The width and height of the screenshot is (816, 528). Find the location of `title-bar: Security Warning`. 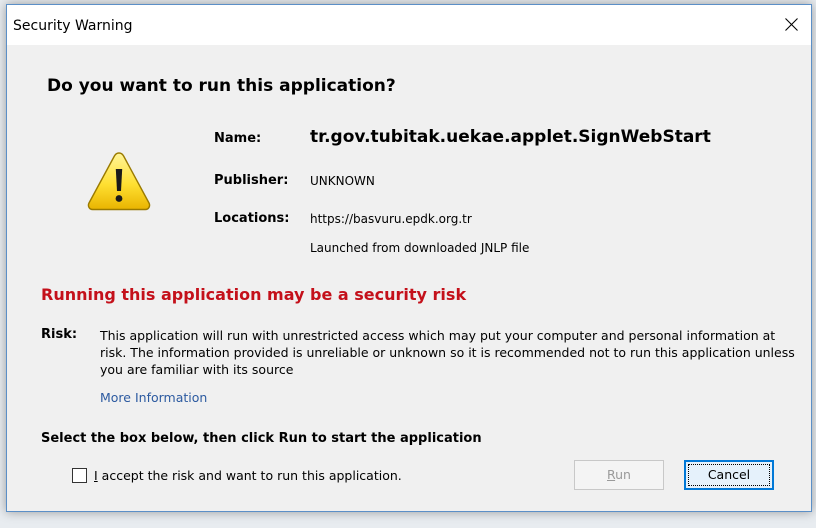

title-bar: Security Warning is located at coordinates (409, 25).